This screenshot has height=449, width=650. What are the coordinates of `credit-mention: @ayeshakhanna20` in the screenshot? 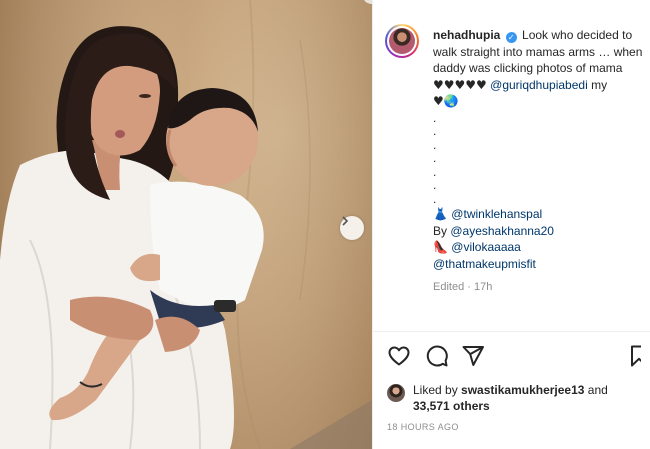 It's located at (502, 231).